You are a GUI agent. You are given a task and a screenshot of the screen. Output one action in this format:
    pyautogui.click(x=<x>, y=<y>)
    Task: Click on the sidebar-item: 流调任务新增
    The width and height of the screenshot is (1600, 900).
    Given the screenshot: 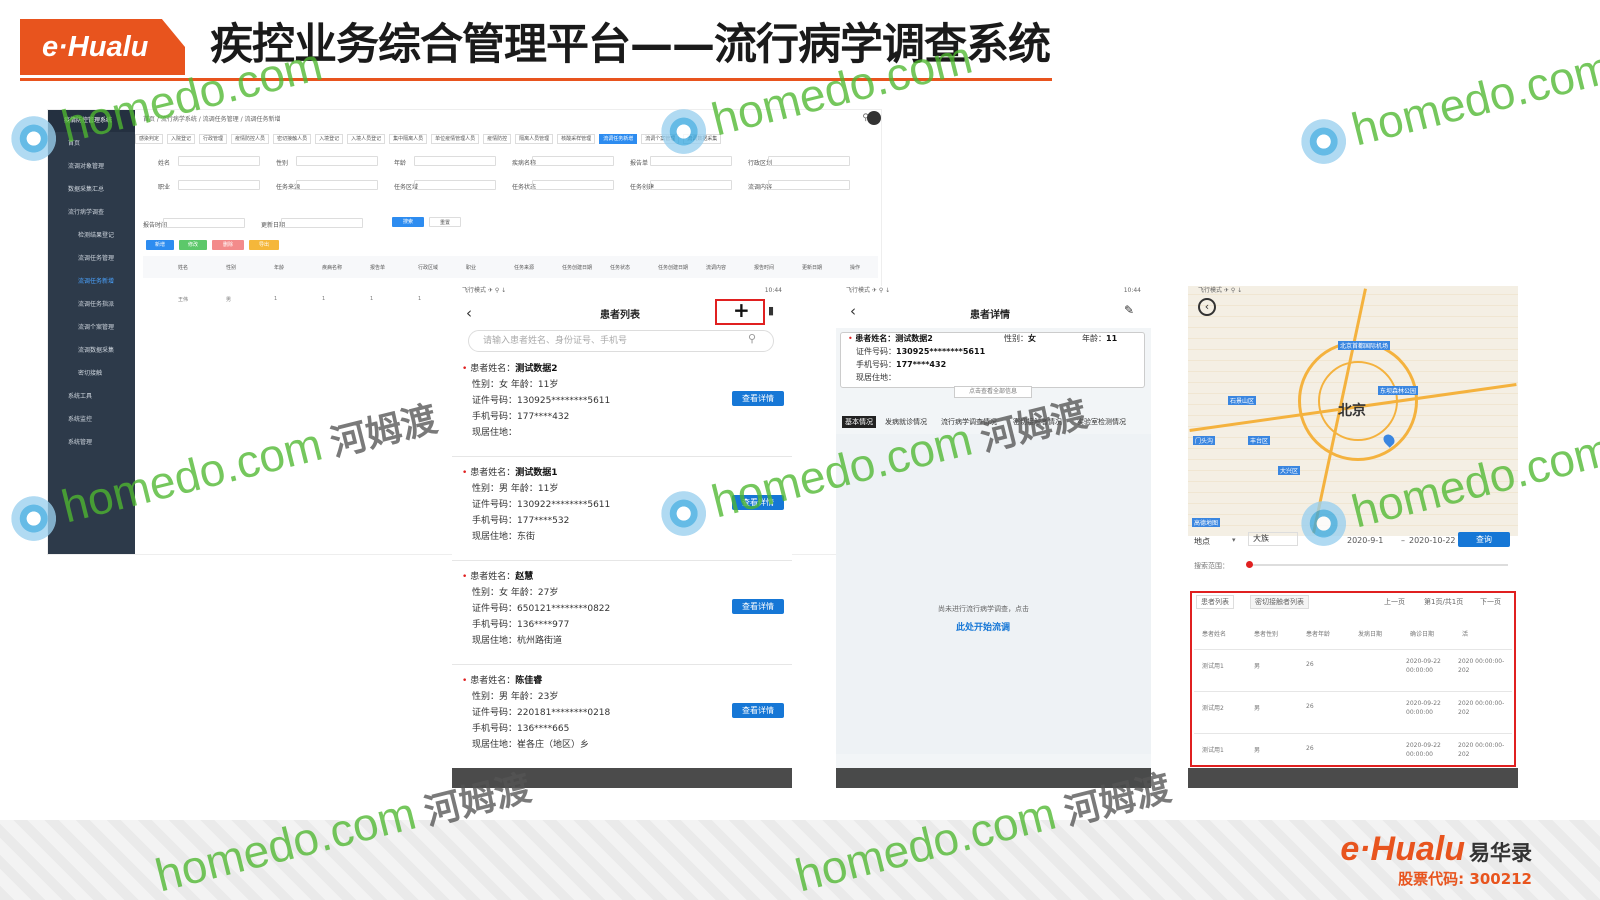 What is the action you would take?
    pyautogui.click(x=91, y=281)
    